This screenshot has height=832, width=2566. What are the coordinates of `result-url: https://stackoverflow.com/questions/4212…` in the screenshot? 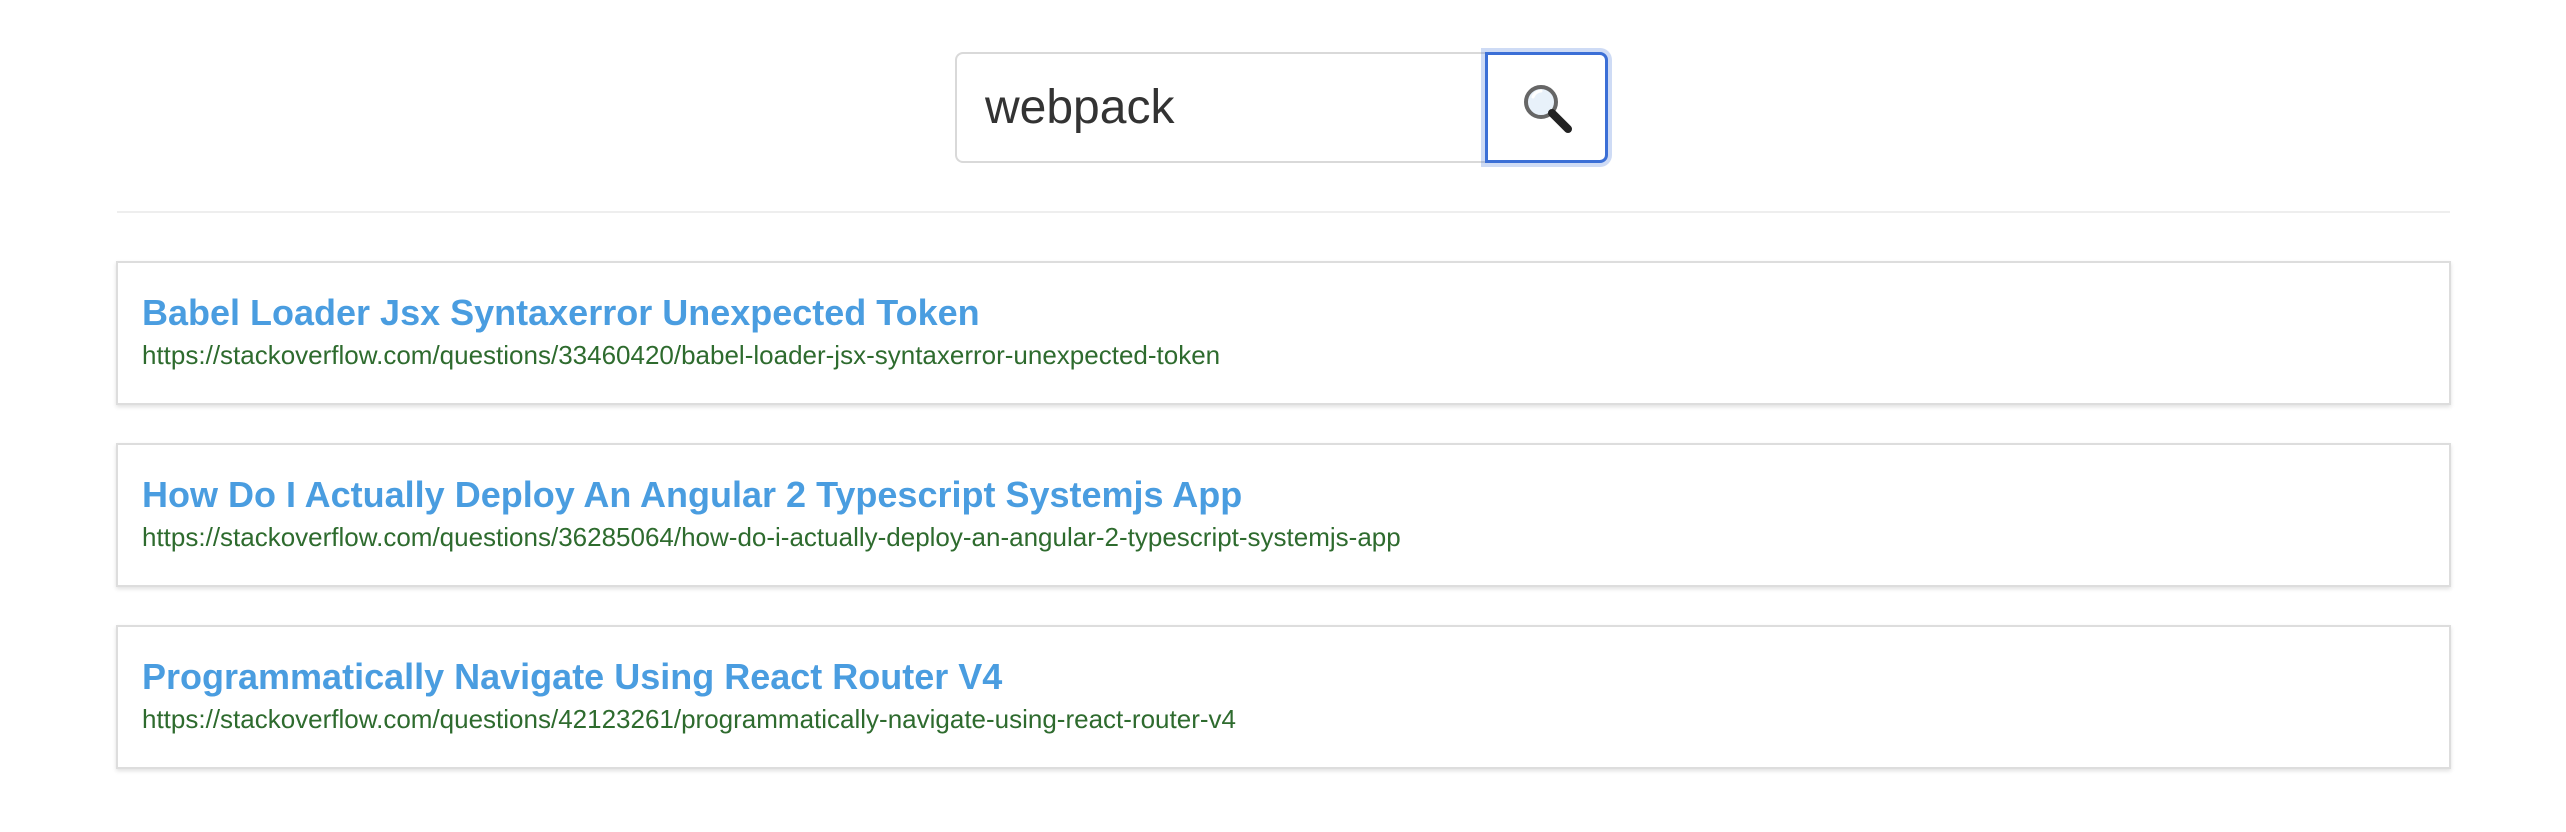 It's located at (689, 719).